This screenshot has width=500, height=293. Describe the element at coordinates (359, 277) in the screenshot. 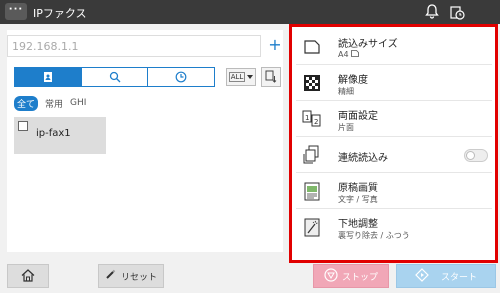

I see `stop-label: ストップ` at that location.